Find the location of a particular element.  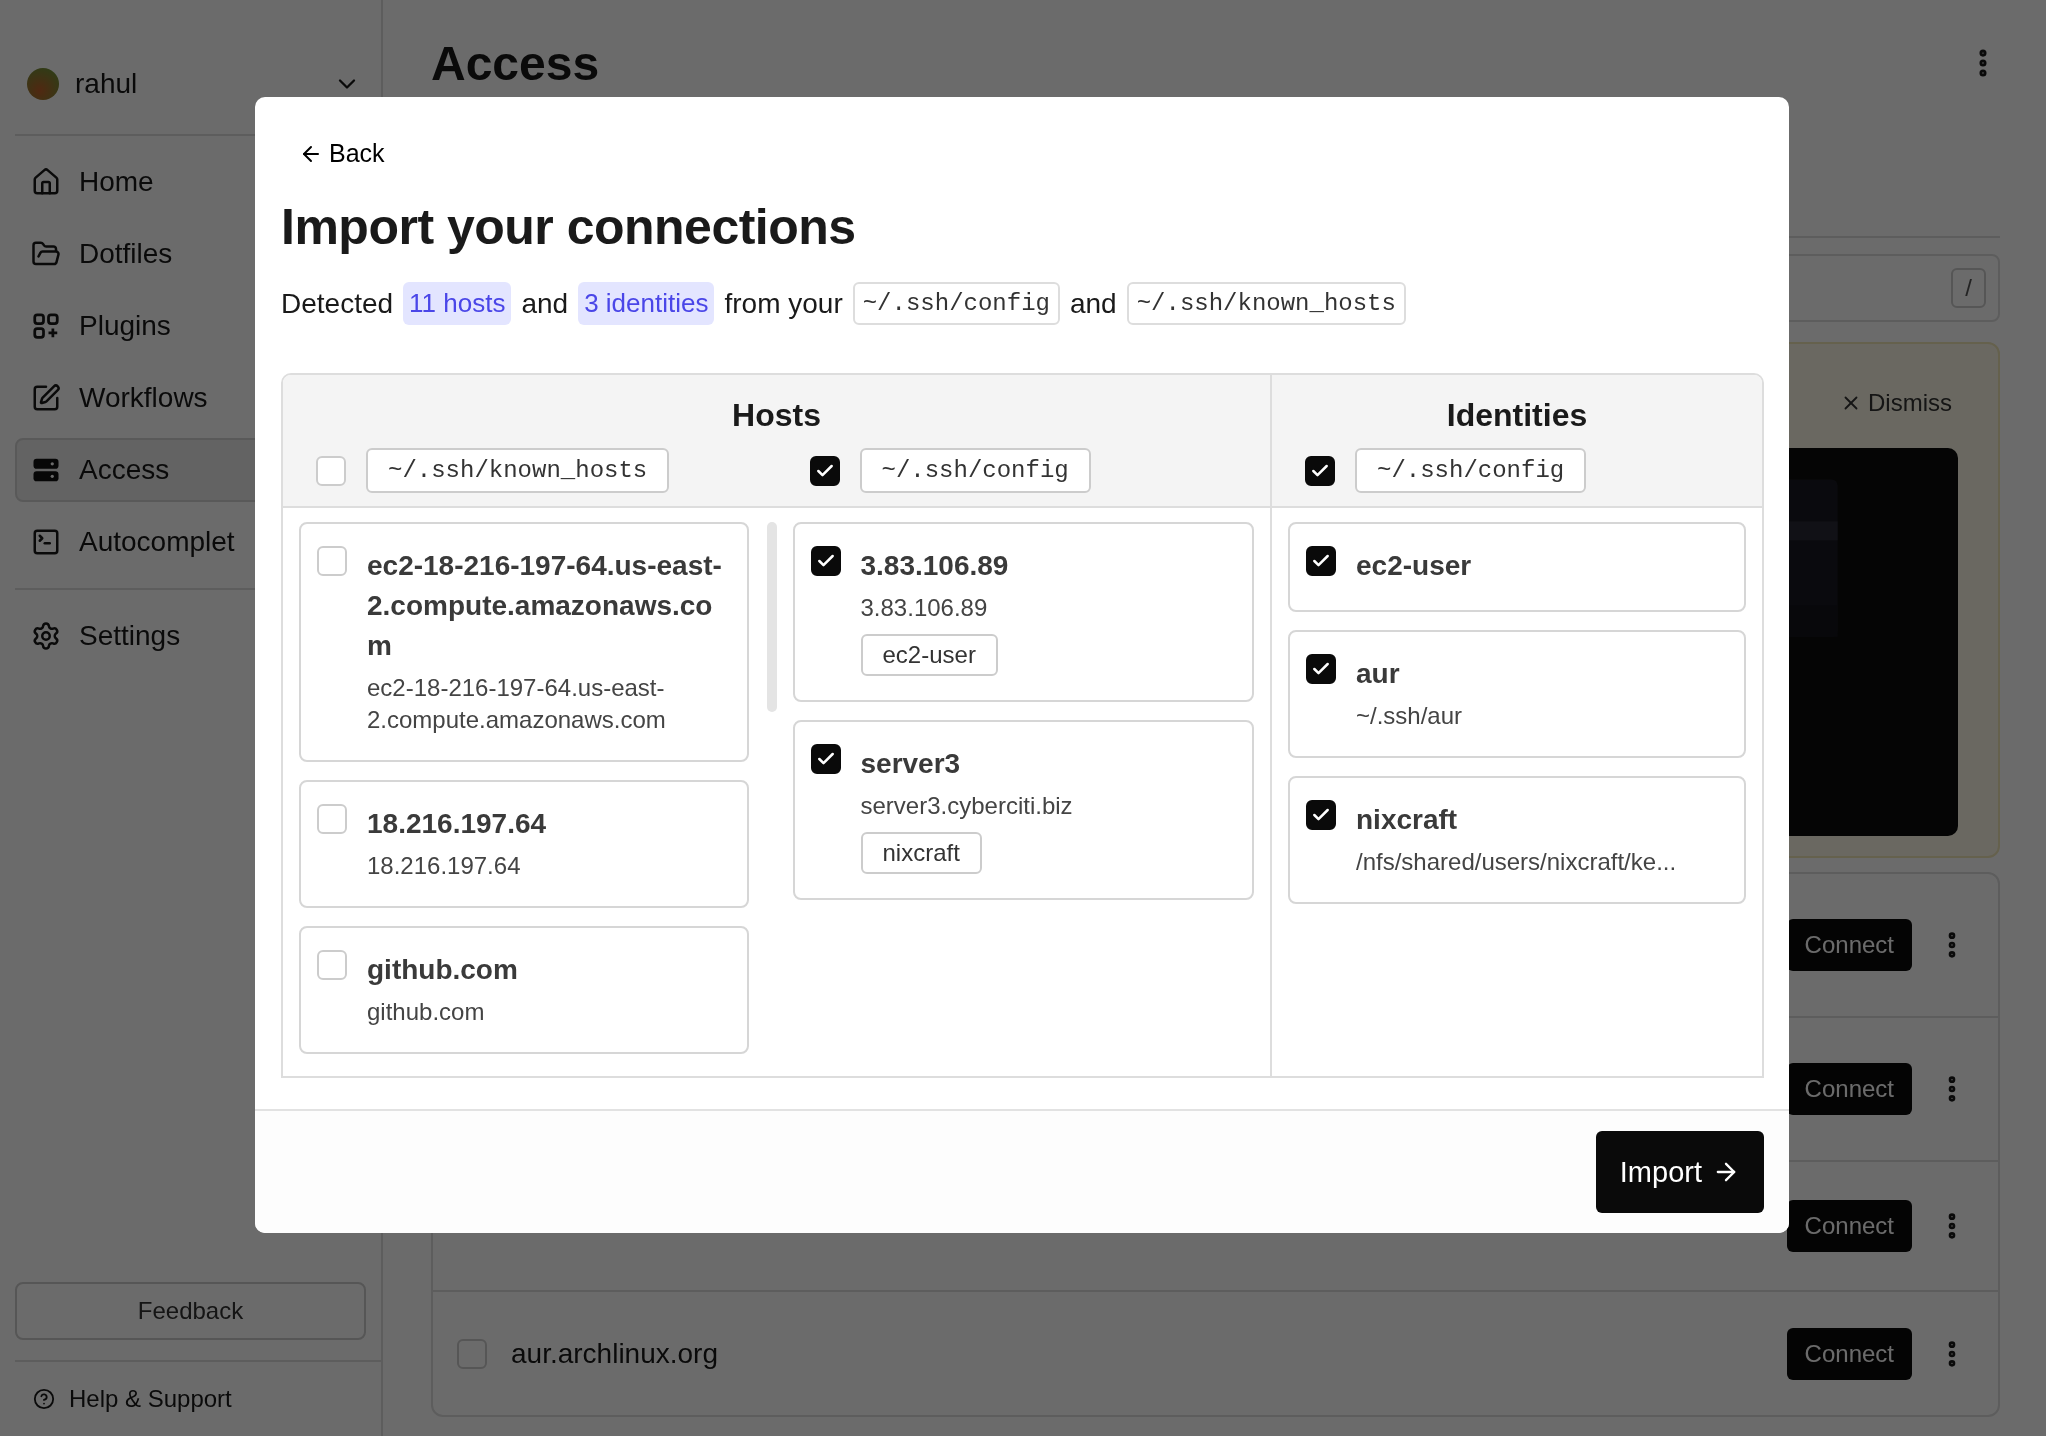

item-name: 3.83.106.89 is located at coordinates (935, 566).